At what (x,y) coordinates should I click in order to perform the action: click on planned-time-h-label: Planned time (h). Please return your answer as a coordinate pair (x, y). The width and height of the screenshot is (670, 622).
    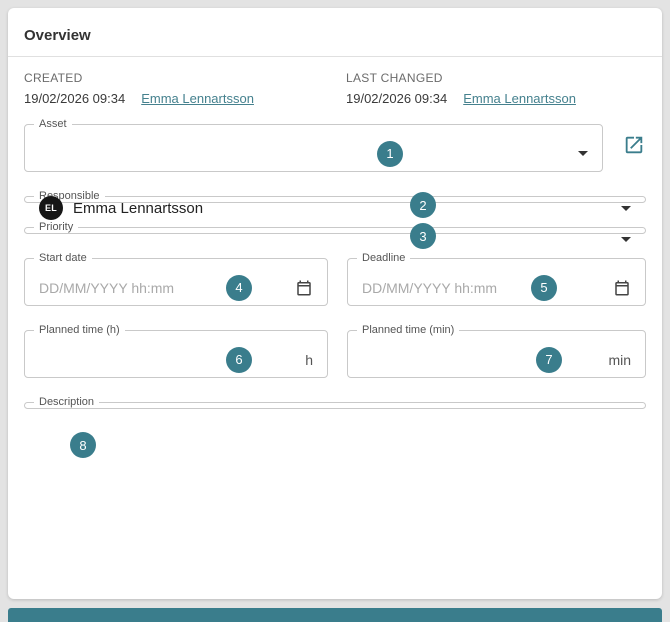
    Looking at the image, I should click on (79, 330).